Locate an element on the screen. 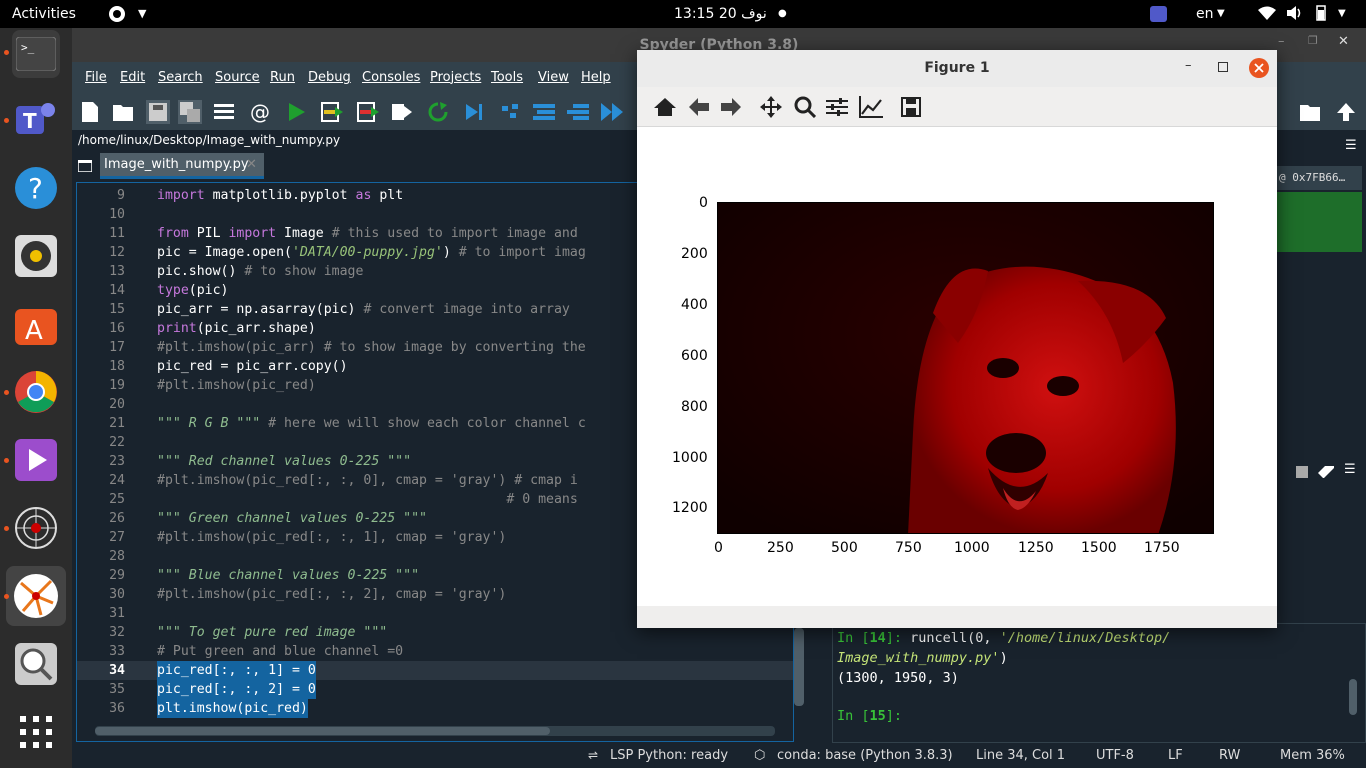 Image resolution: width=1366 pixels, height=768 pixels. figure-title: Figure 1 is located at coordinates (957, 68).